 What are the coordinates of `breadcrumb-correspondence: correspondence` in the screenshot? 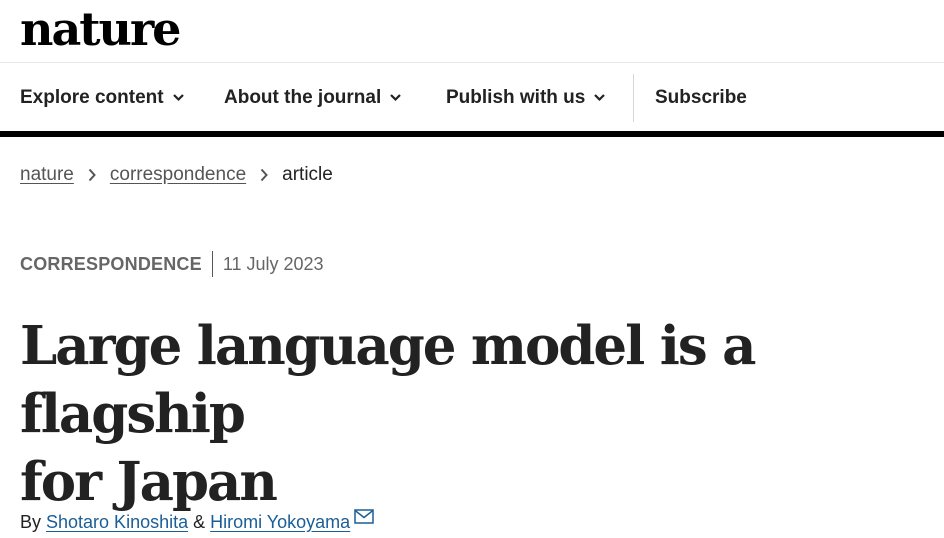 It's located at (178, 175).